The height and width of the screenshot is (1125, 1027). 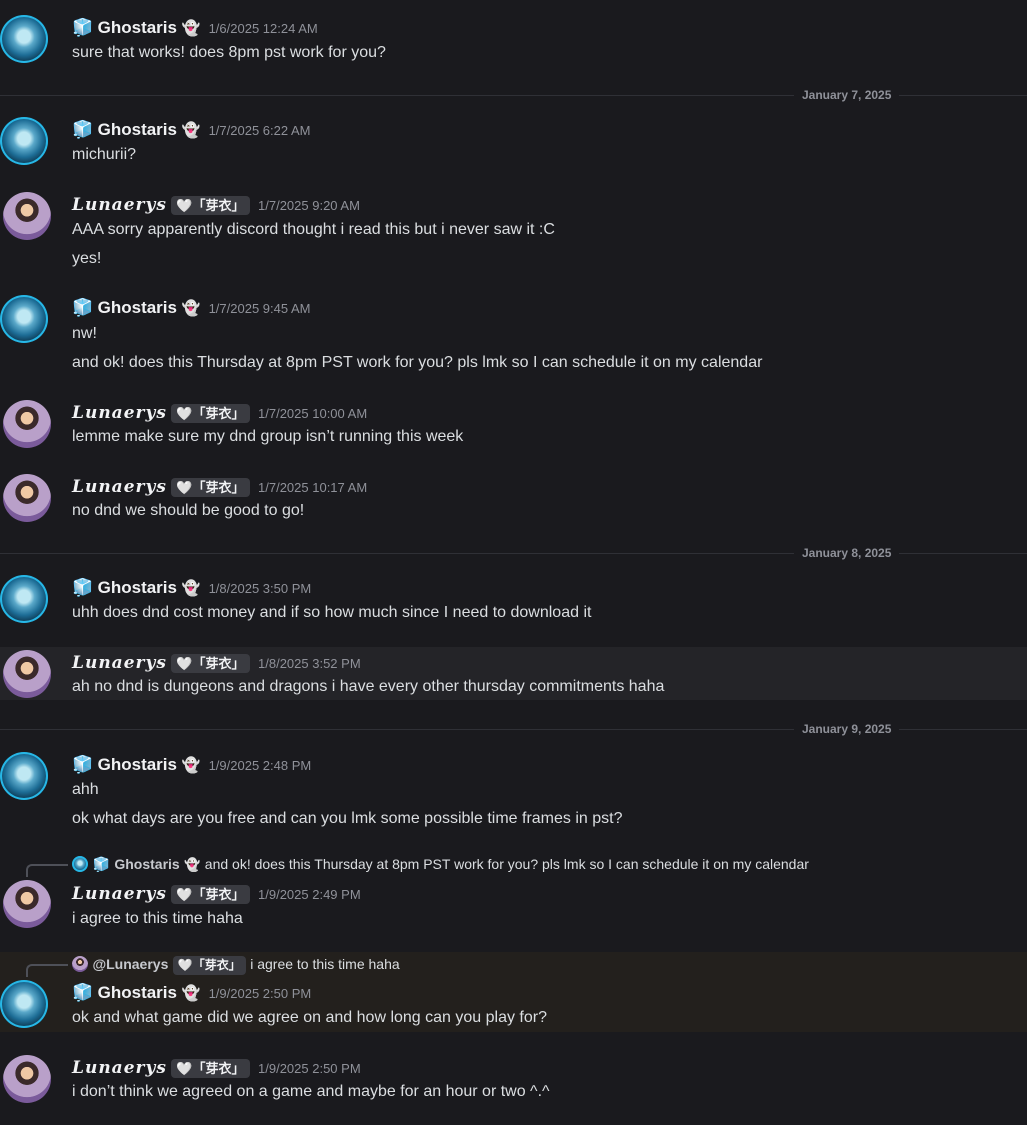 What do you see at coordinates (84, 333) in the screenshot?
I see `message-text: nw!` at bounding box center [84, 333].